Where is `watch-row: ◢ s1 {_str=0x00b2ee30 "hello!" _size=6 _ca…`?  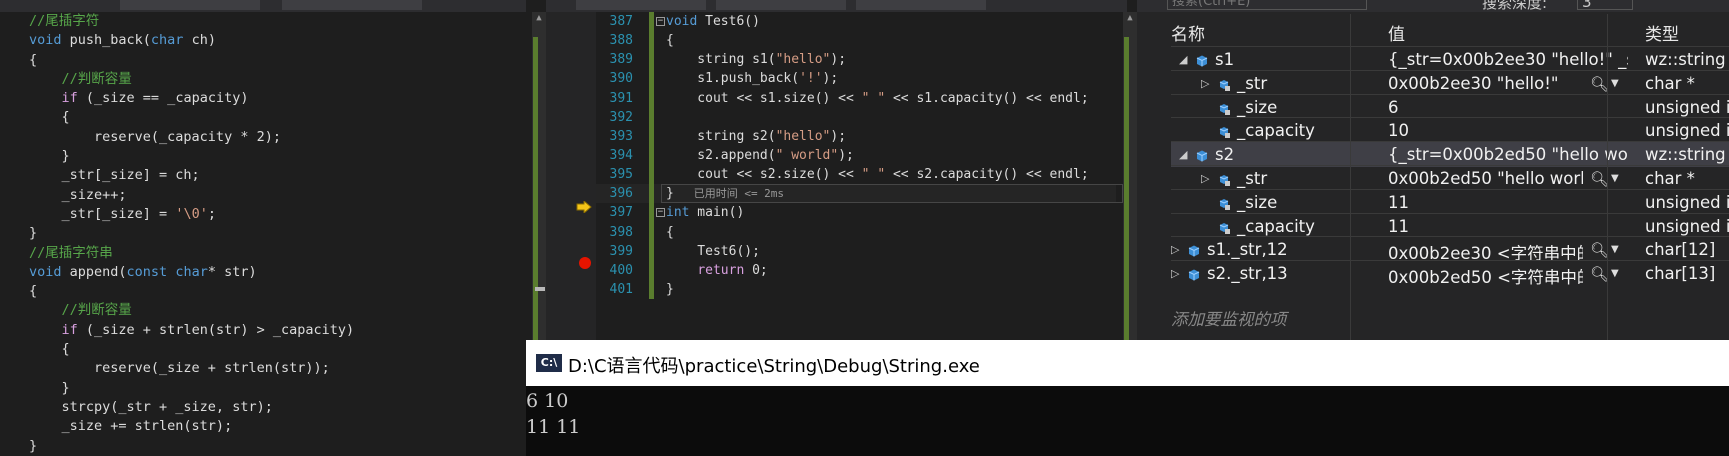
watch-row: ◢ s1 {_str=0x00b2ee30 "hello!" _size=6 _ca… is located at coordinates (1450, 59).